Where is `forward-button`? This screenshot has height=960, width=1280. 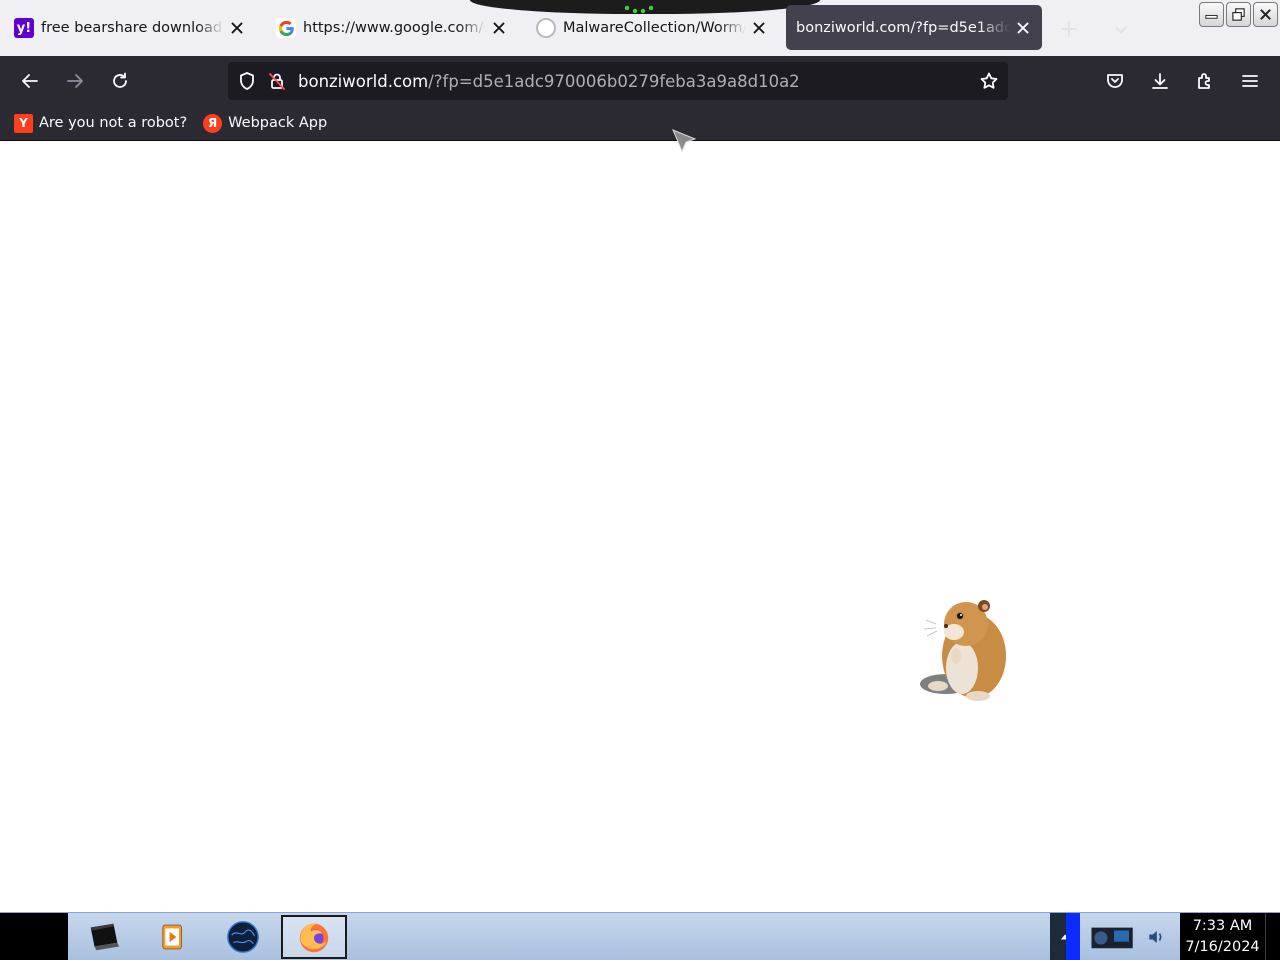 forward-button is located at coordinates (75, 81).